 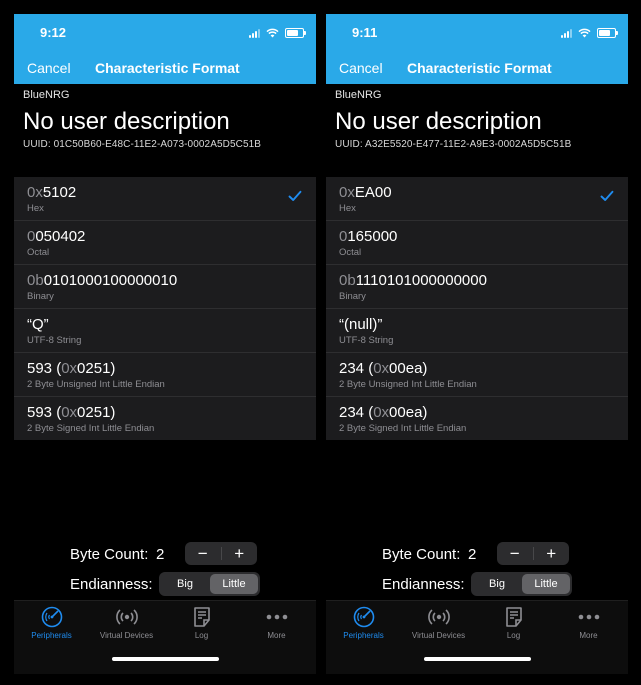 I want to click on format-digits: 5102, so click(x=59, y=192).